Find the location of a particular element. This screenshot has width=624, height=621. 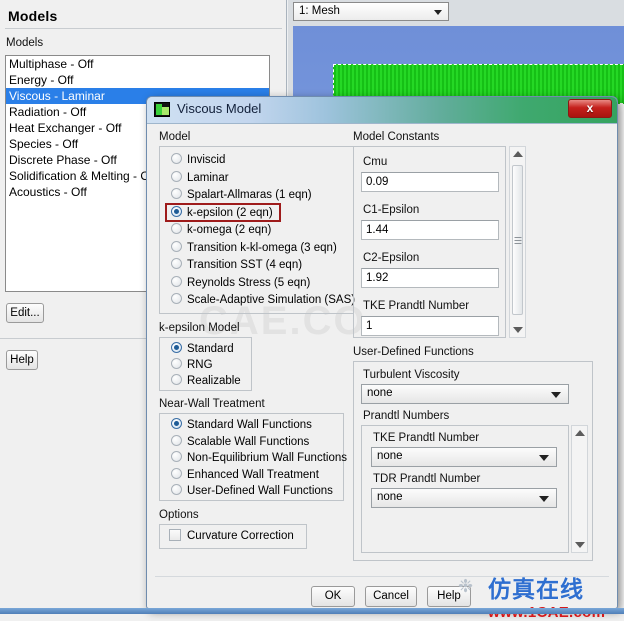

page-title: Models is located at coordinates (33, 16).